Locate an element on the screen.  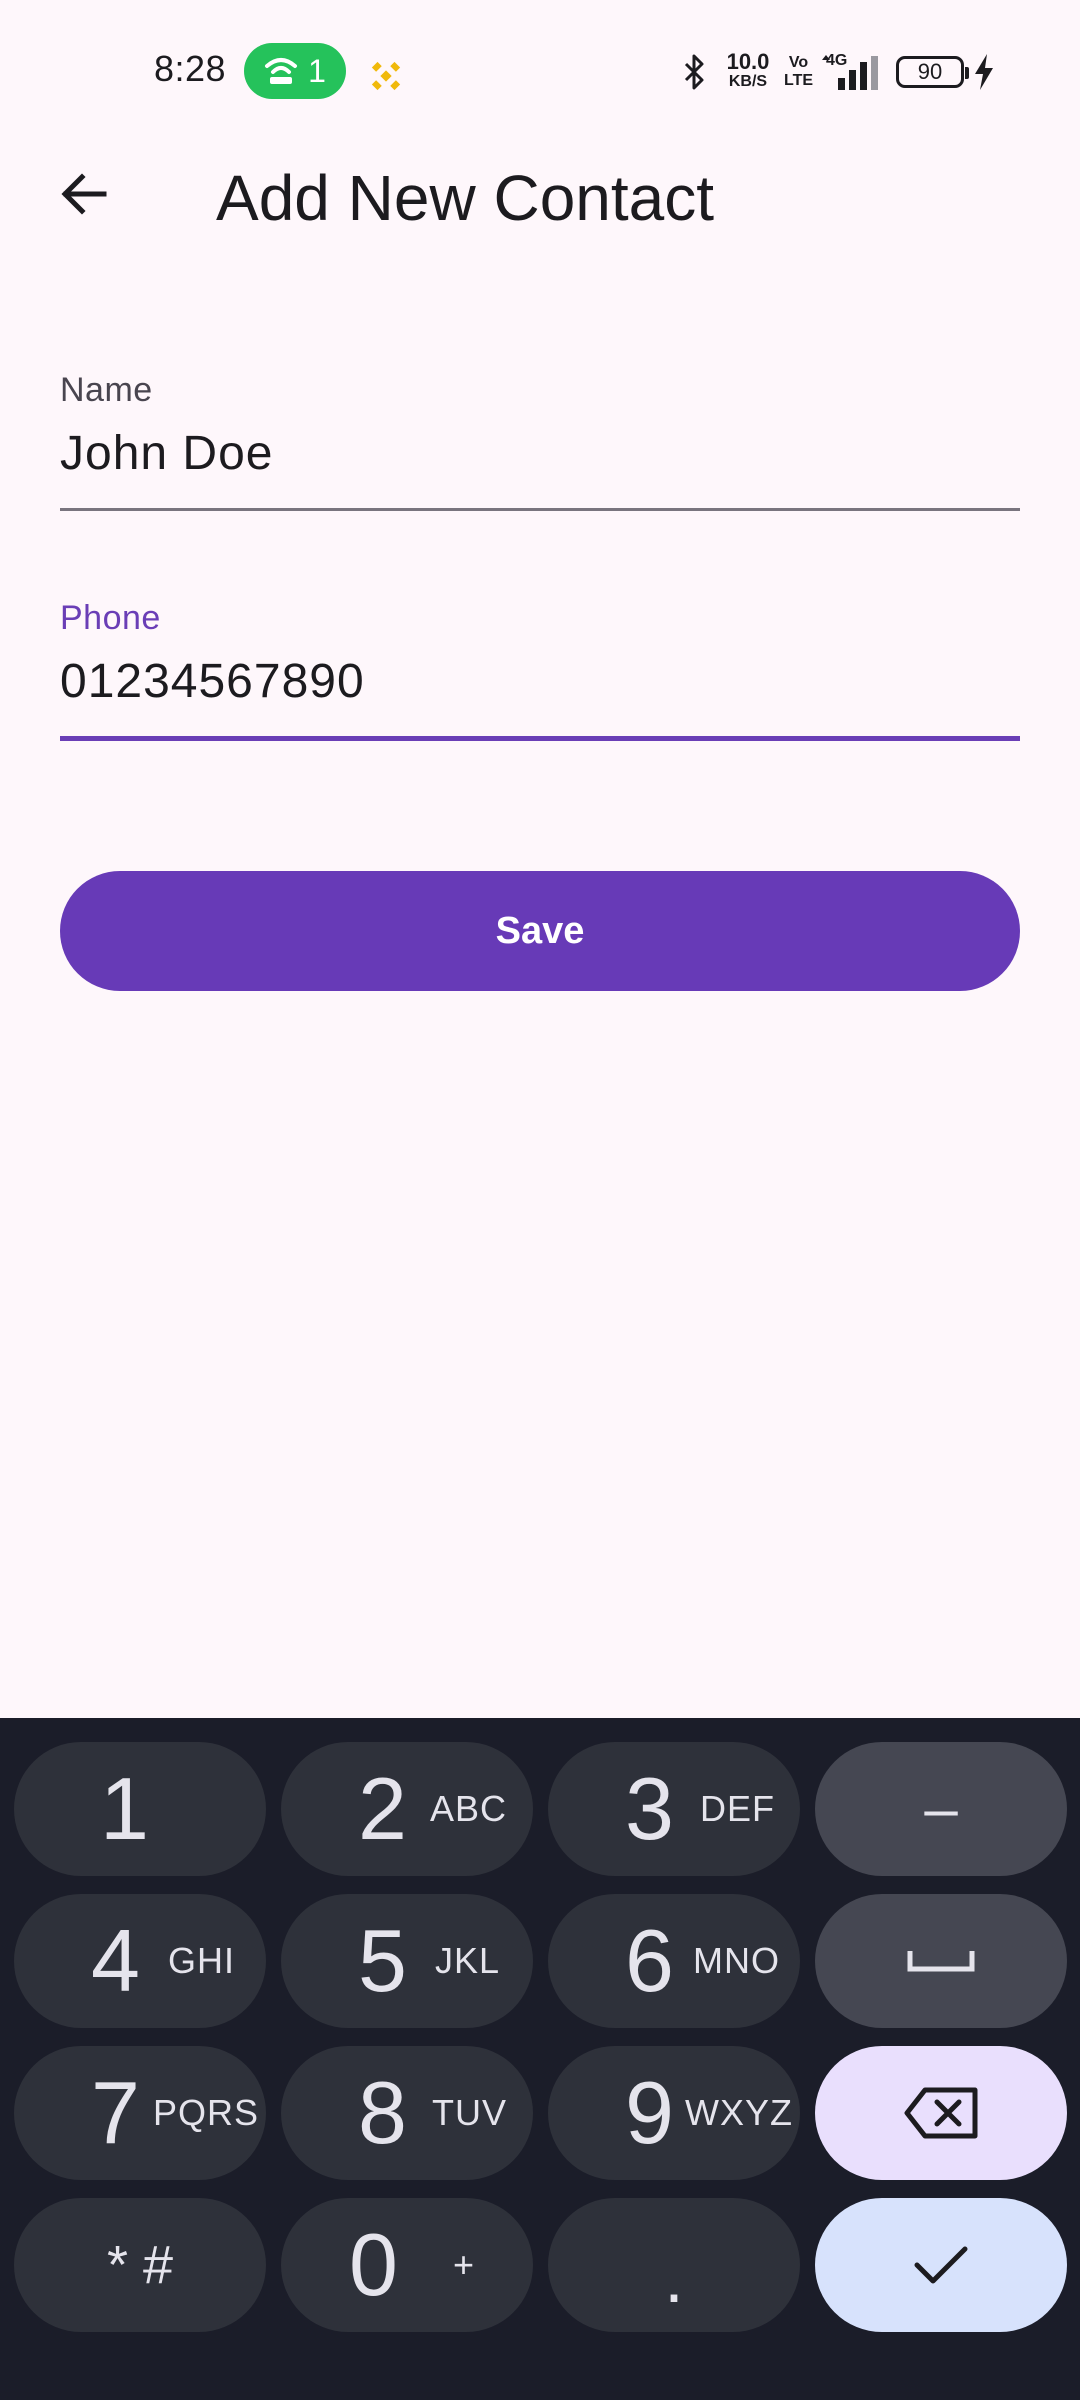
back-button is located at coordinates (84, 194).